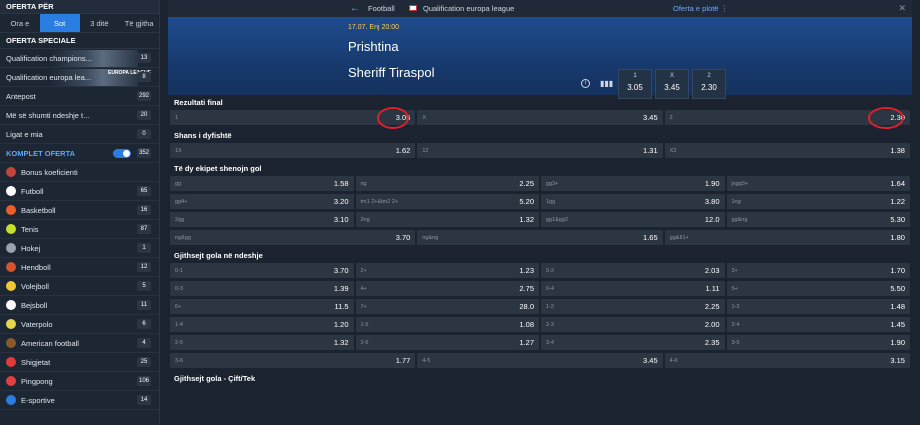  Describe the element at coordinates (447, 288) in the screenshot. I see `odds-button: 4+ 2.75` at that location.